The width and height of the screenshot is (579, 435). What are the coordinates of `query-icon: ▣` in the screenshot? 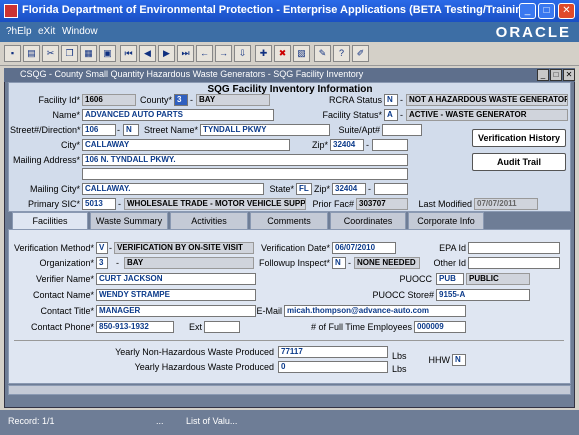 It's located at (107, 53).